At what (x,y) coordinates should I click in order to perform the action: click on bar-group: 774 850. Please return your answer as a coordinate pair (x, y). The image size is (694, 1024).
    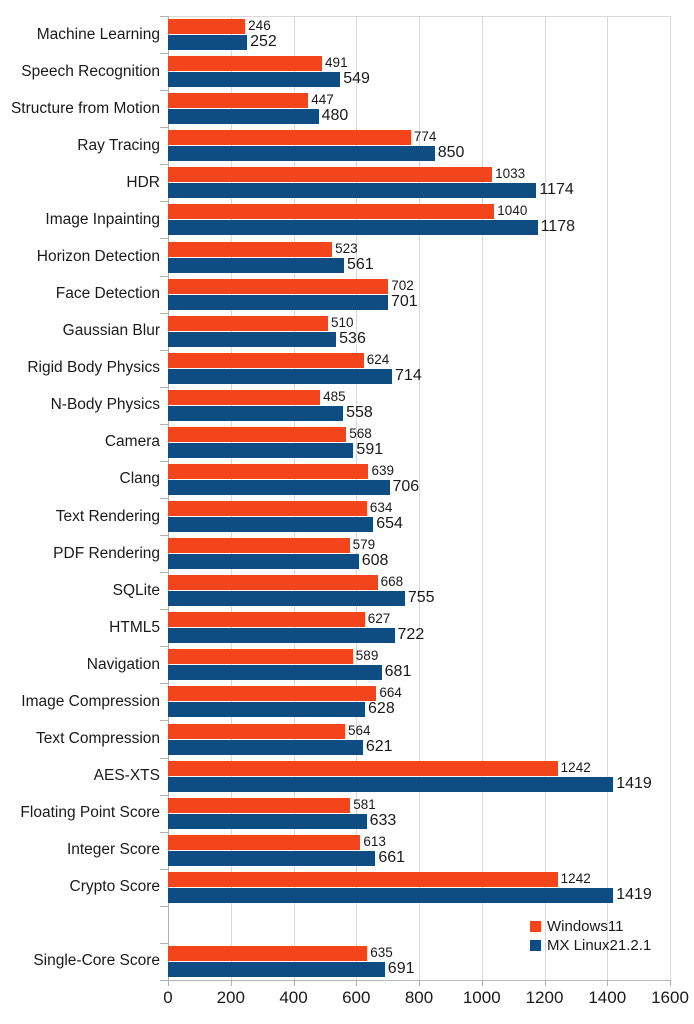
    Looking at the image, I should click on (419, 145).